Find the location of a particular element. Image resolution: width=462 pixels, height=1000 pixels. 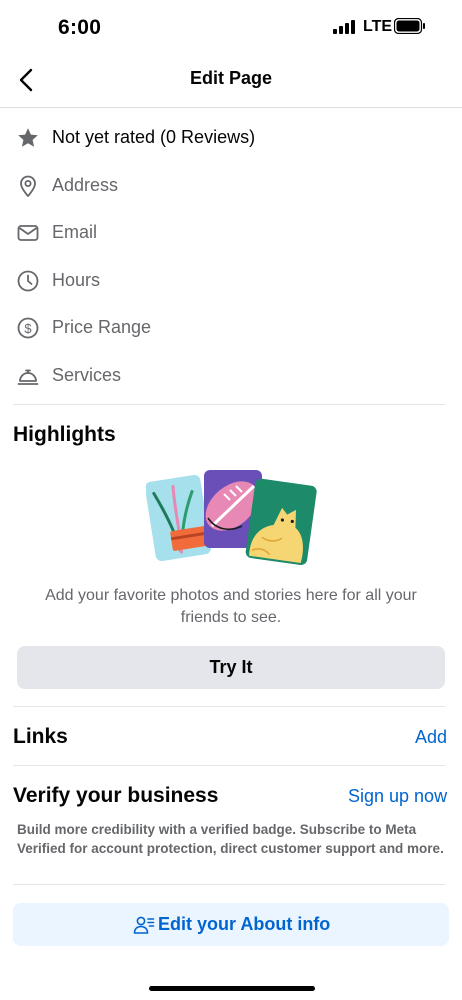

navigation-bar: Edit Page is located at coordinates (231, 81).